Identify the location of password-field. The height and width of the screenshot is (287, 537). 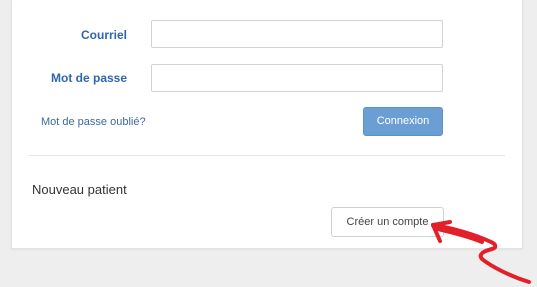
(297, 78).